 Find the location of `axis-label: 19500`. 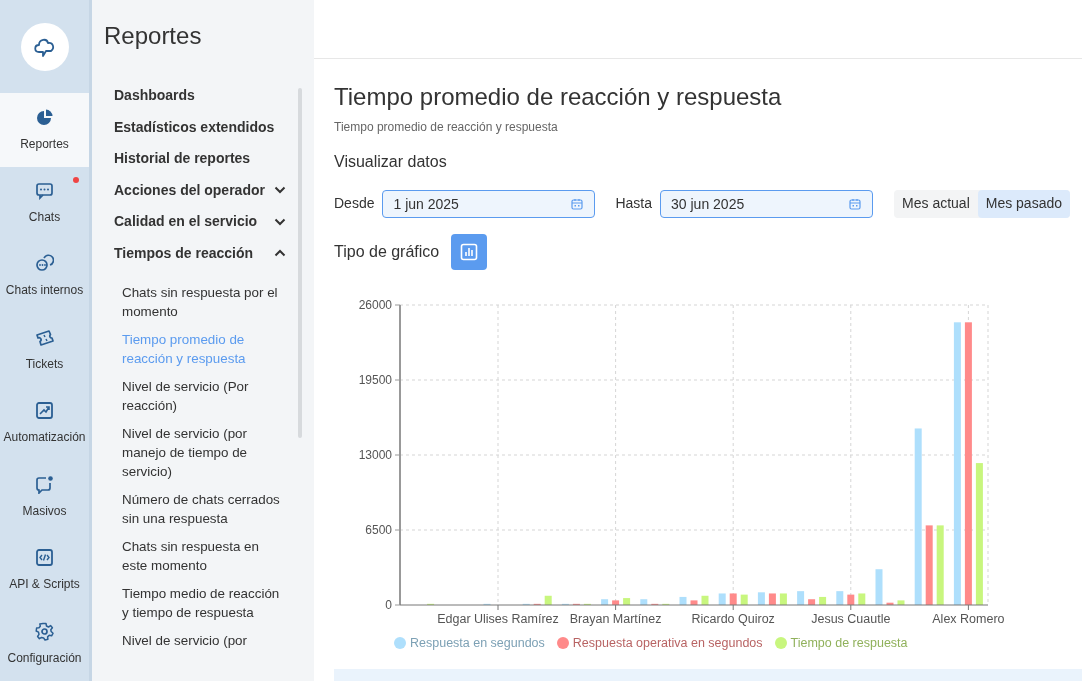

axis-label: 19500 is located at coordinates (375, 379).